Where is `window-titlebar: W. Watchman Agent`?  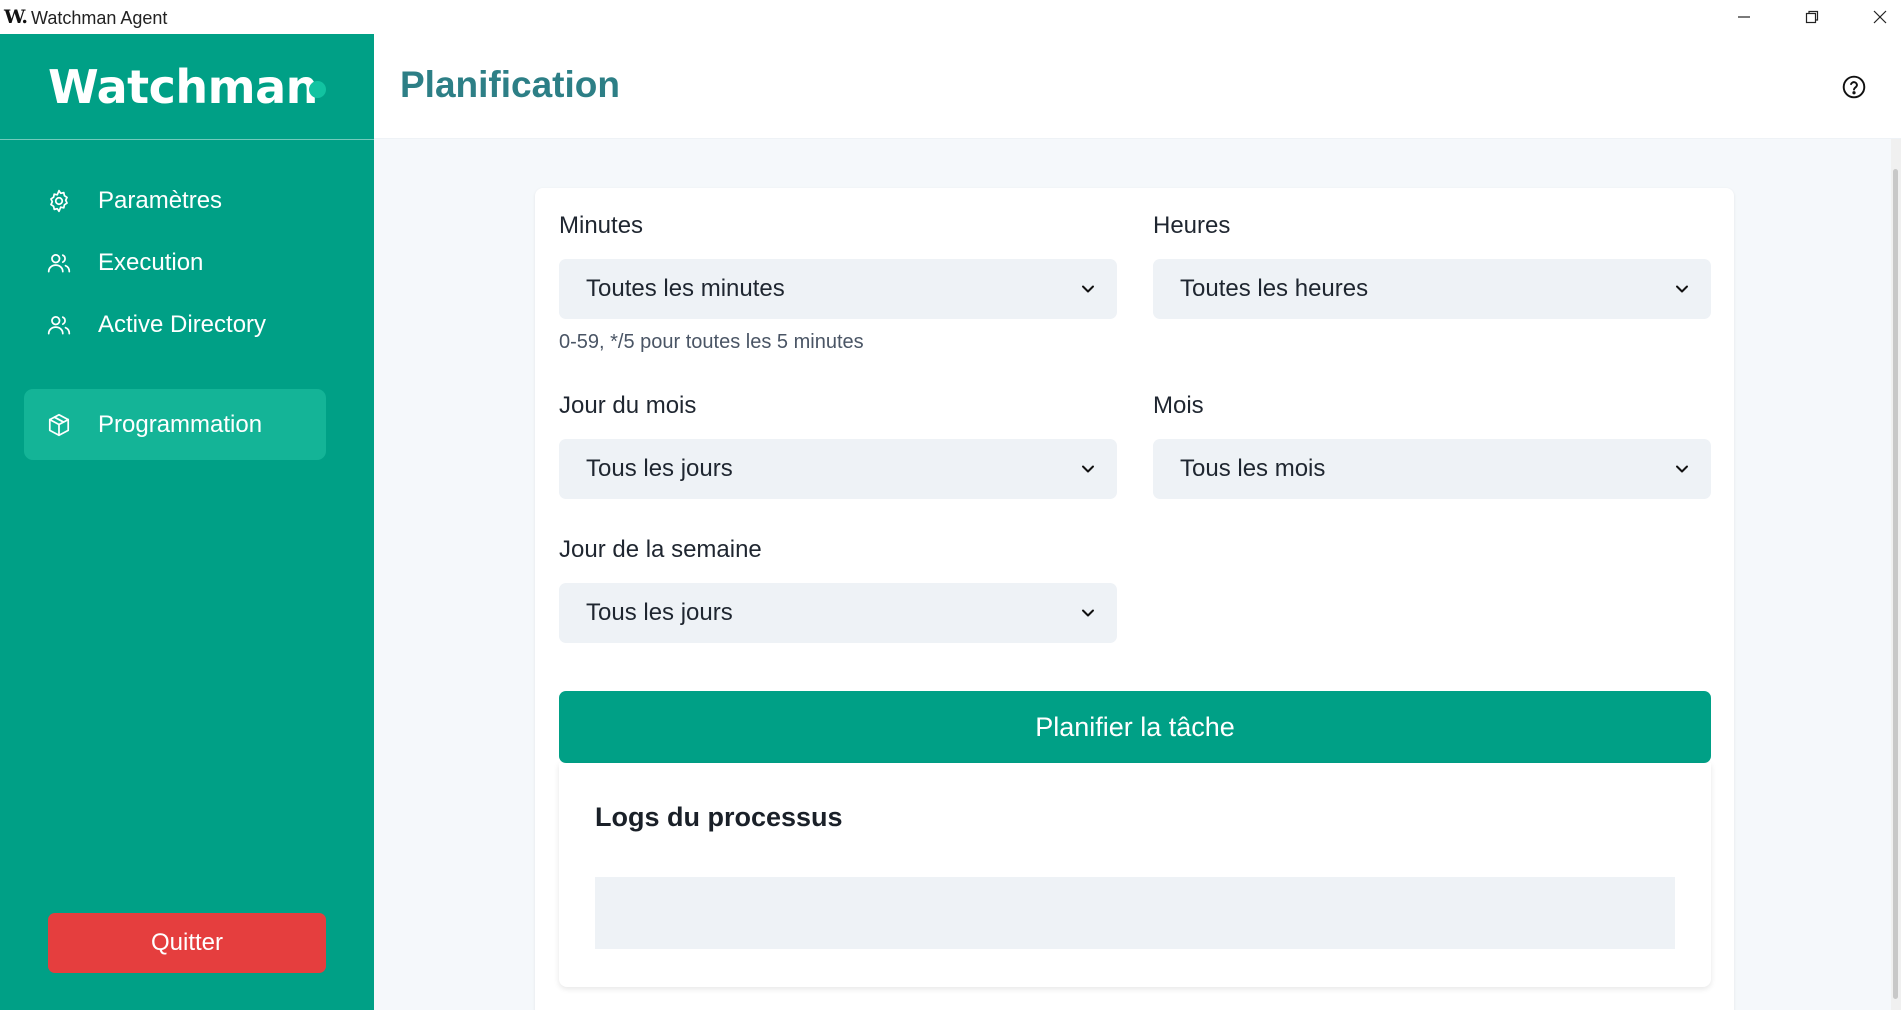
window-titlebar: W. Watchman Agent is located at coordinates (950, 17).